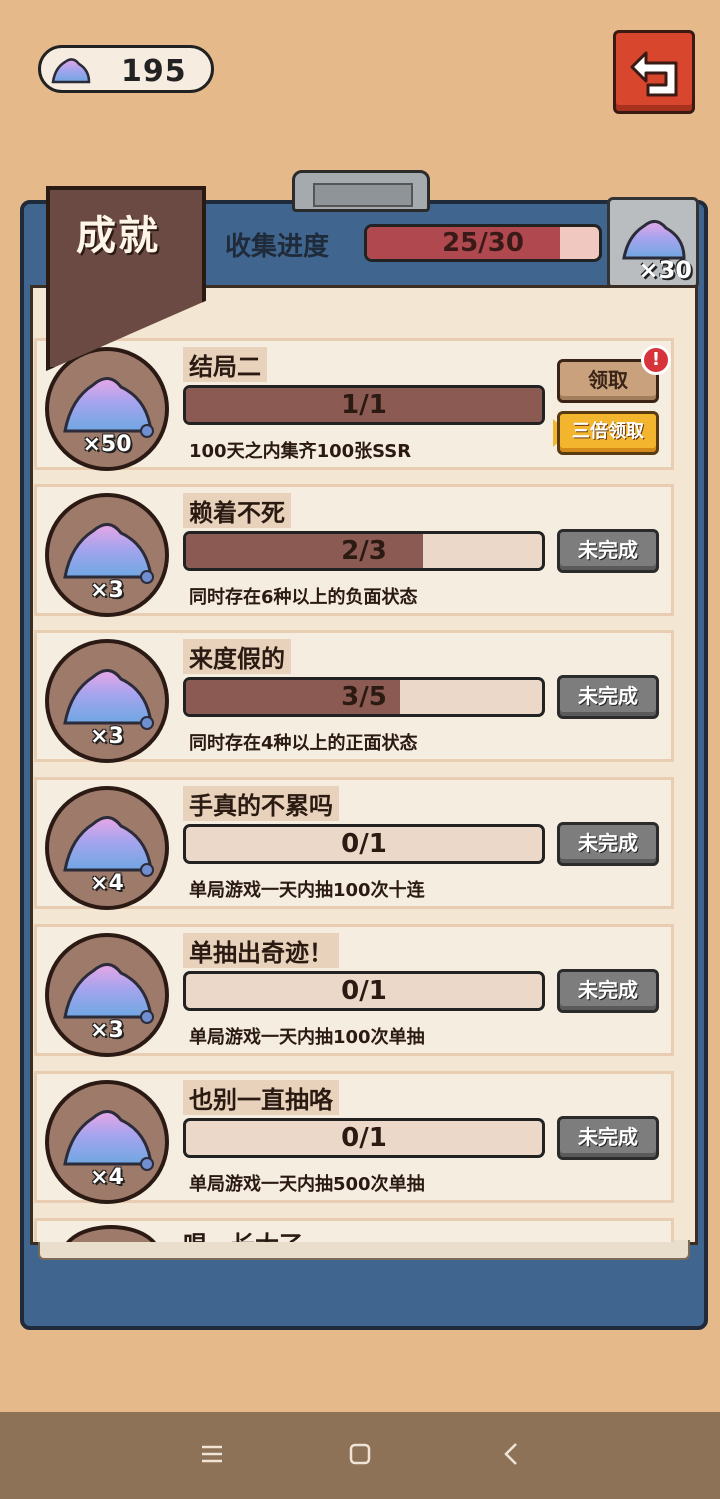  I want to click on list-item: ×3 来度假的 3/5 同时存在4种以上的正面状态 未完成, so click(354, 696).